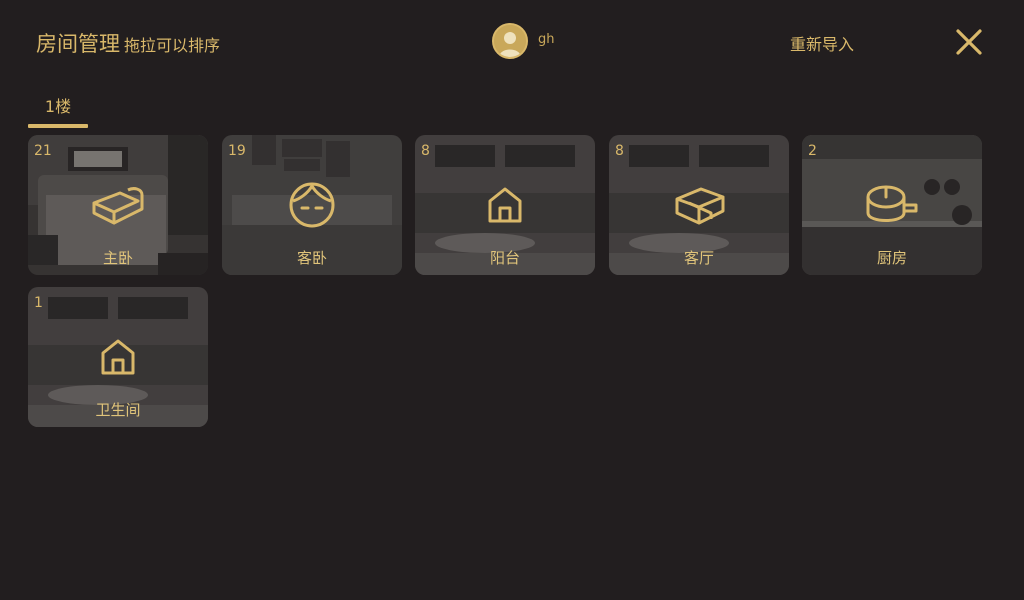 This screenshot has width=1024, height=600. I want to click on floor-tabs: 1楼, so click(58, 110).